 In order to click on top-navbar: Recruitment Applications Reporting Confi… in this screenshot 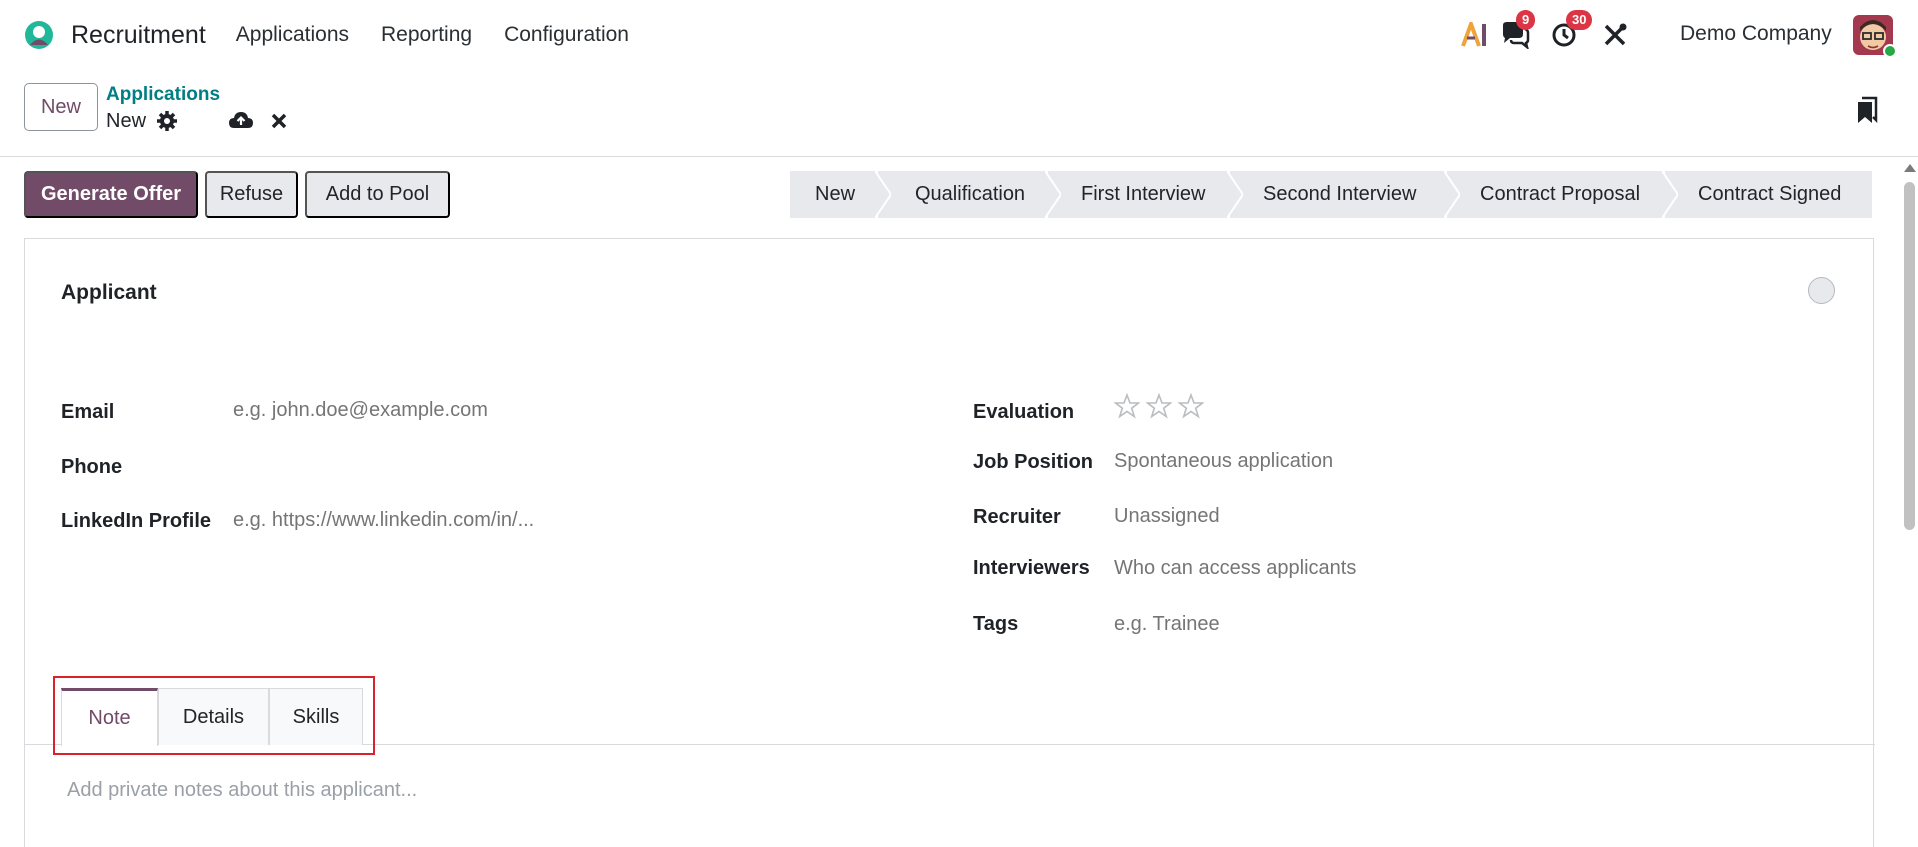, I will do `click(959, 35)`.